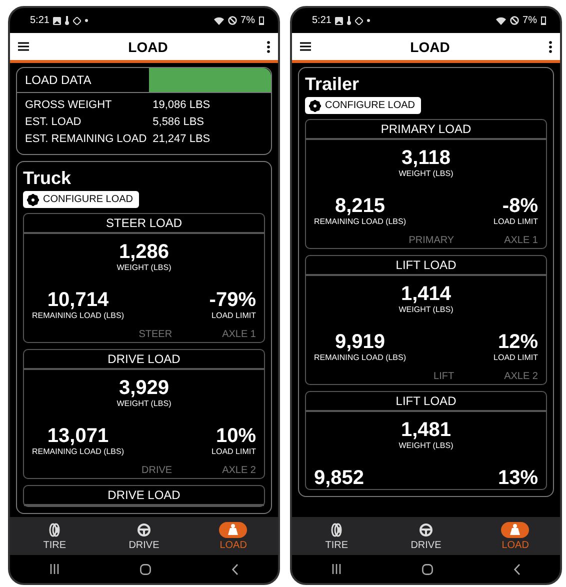 Image resolution: width=566 pixels, height=587 pixels. I want to click on position-label: LIFT, so click(444, 376).